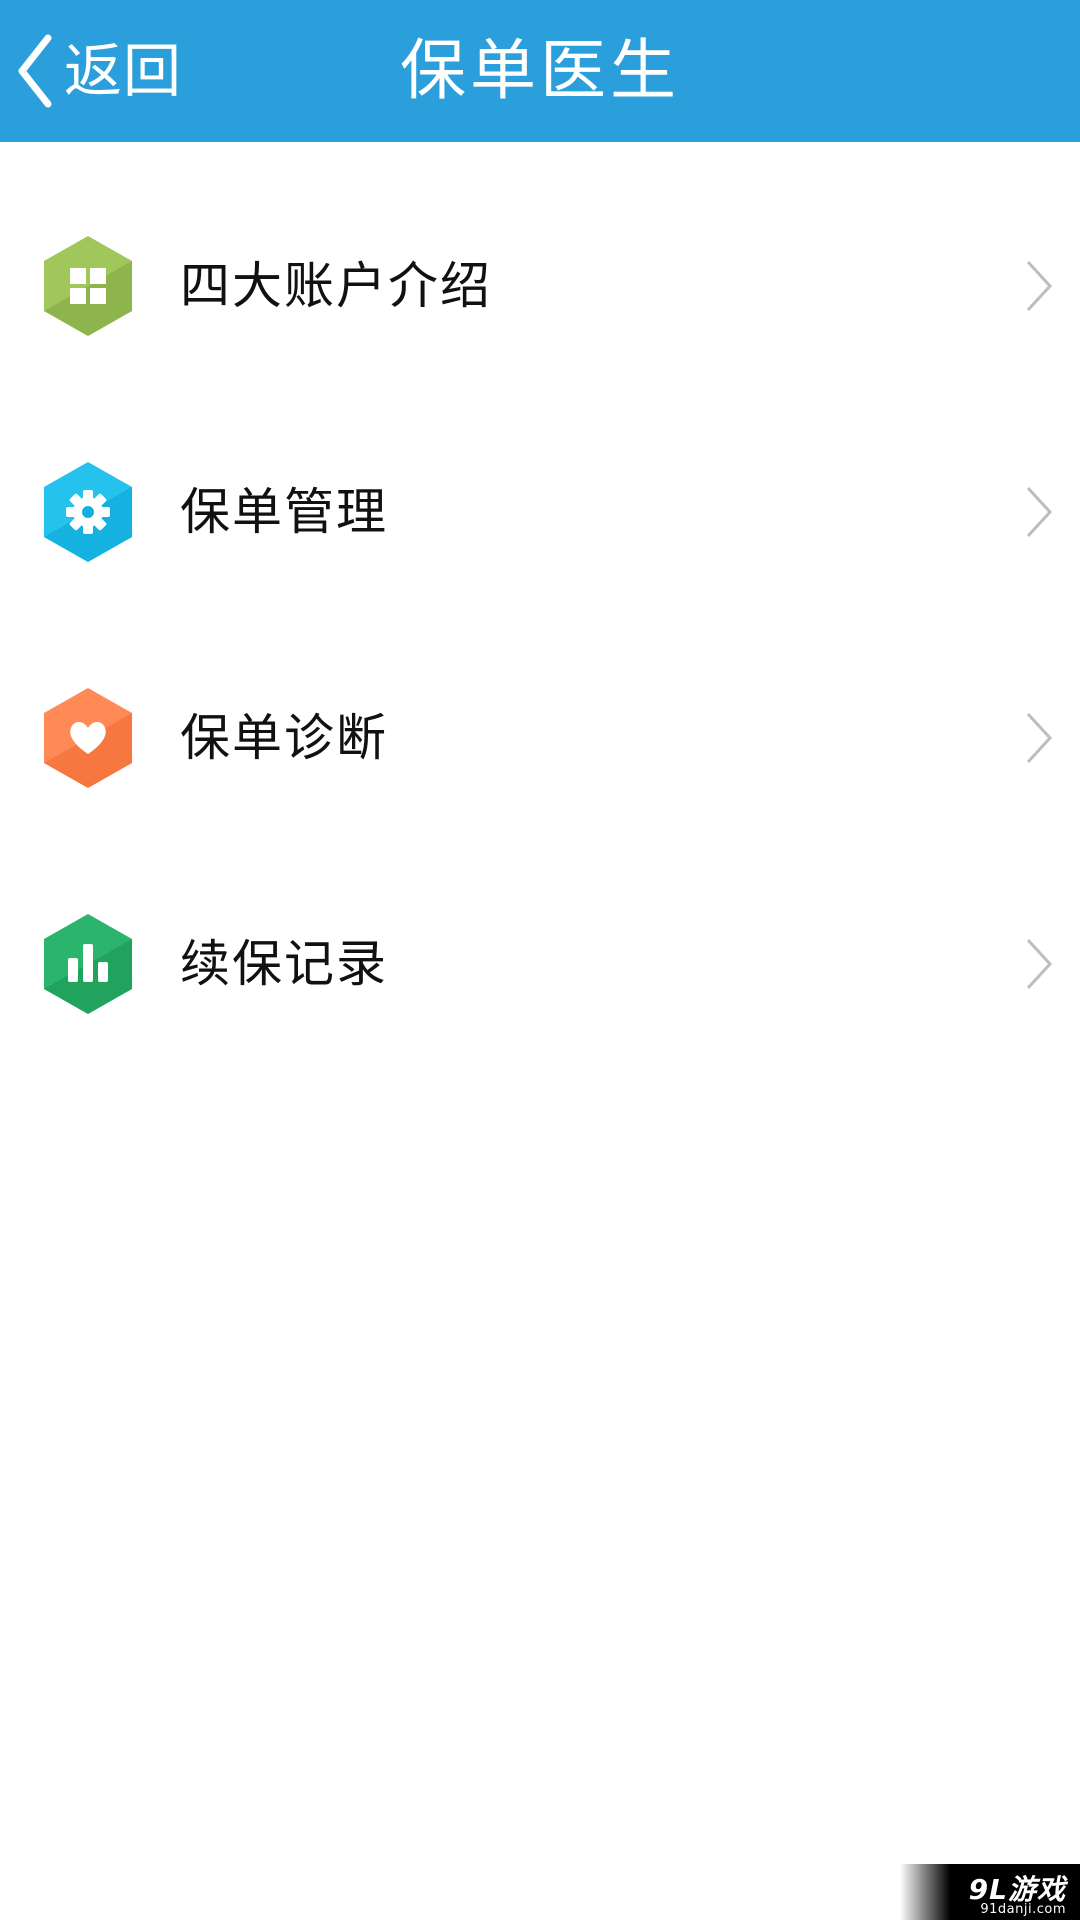 Image resolution: width=1080 pixels, height=1920 pixels. What do you see at coordinates (284, 738) in the screenshot?
I see `menu-item-label: 保单诊断` at bounding box center [284, 738].